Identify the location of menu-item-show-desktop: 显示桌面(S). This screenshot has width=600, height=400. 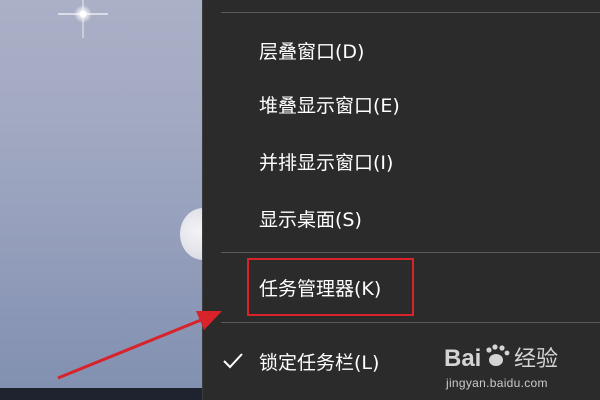
(401, 218).